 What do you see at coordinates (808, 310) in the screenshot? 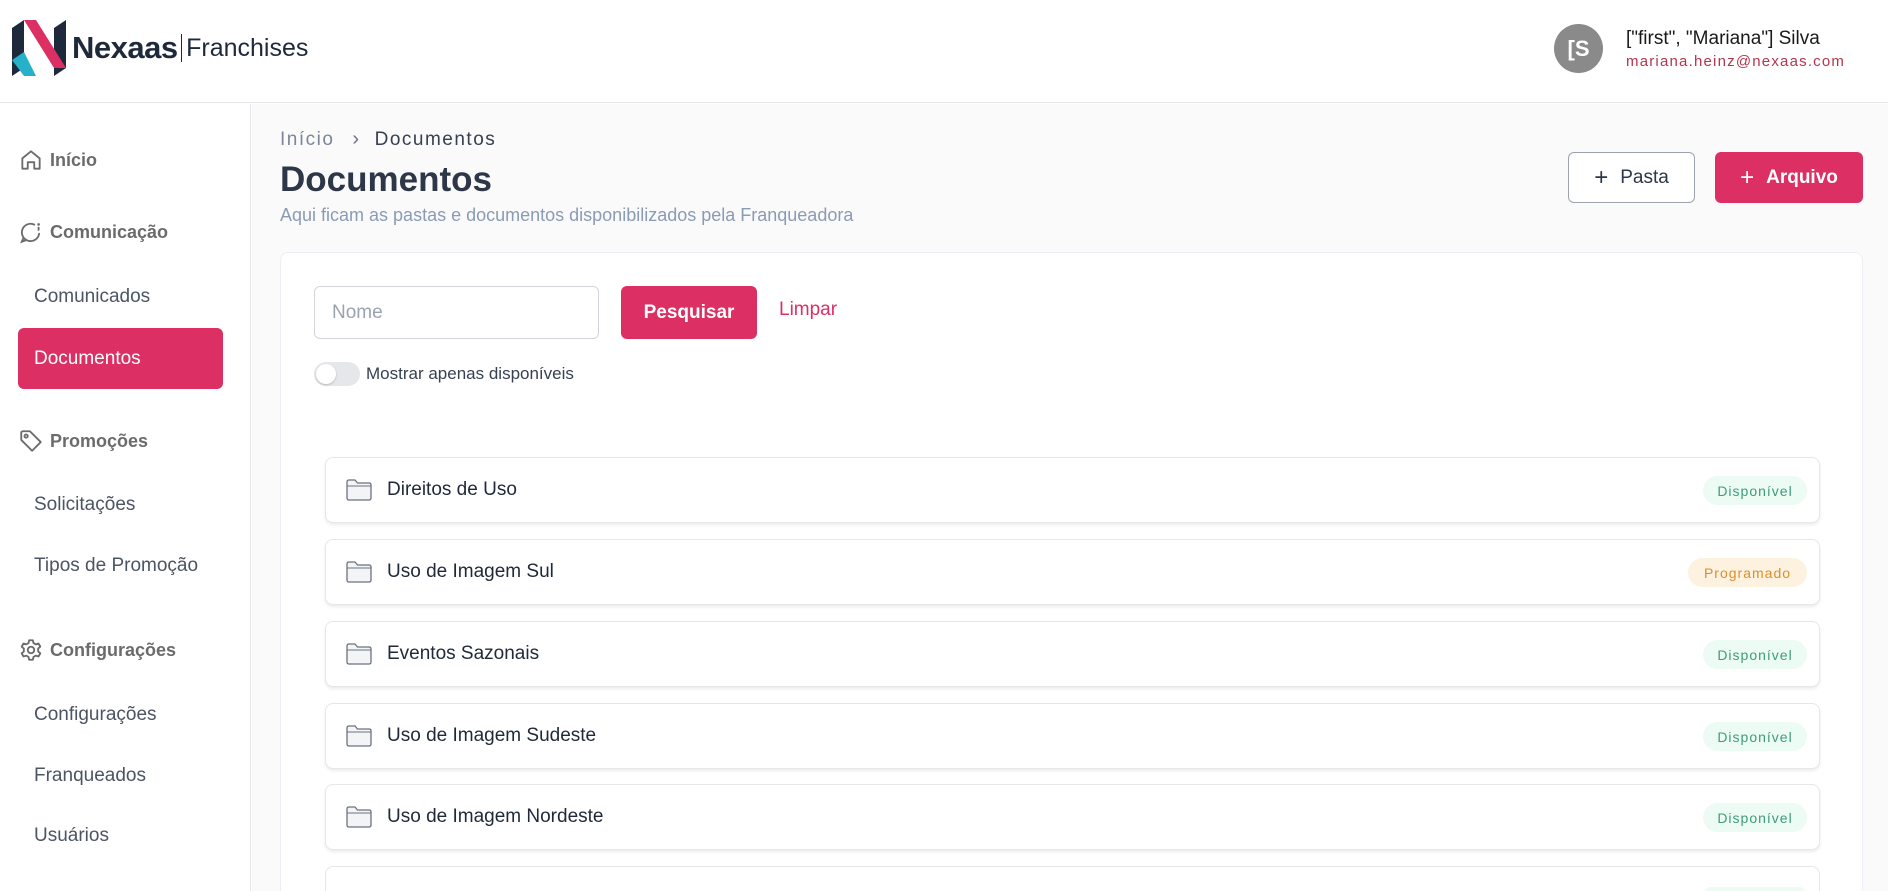
I see `clear-button: Limpar` at bounding box center [808, 310].